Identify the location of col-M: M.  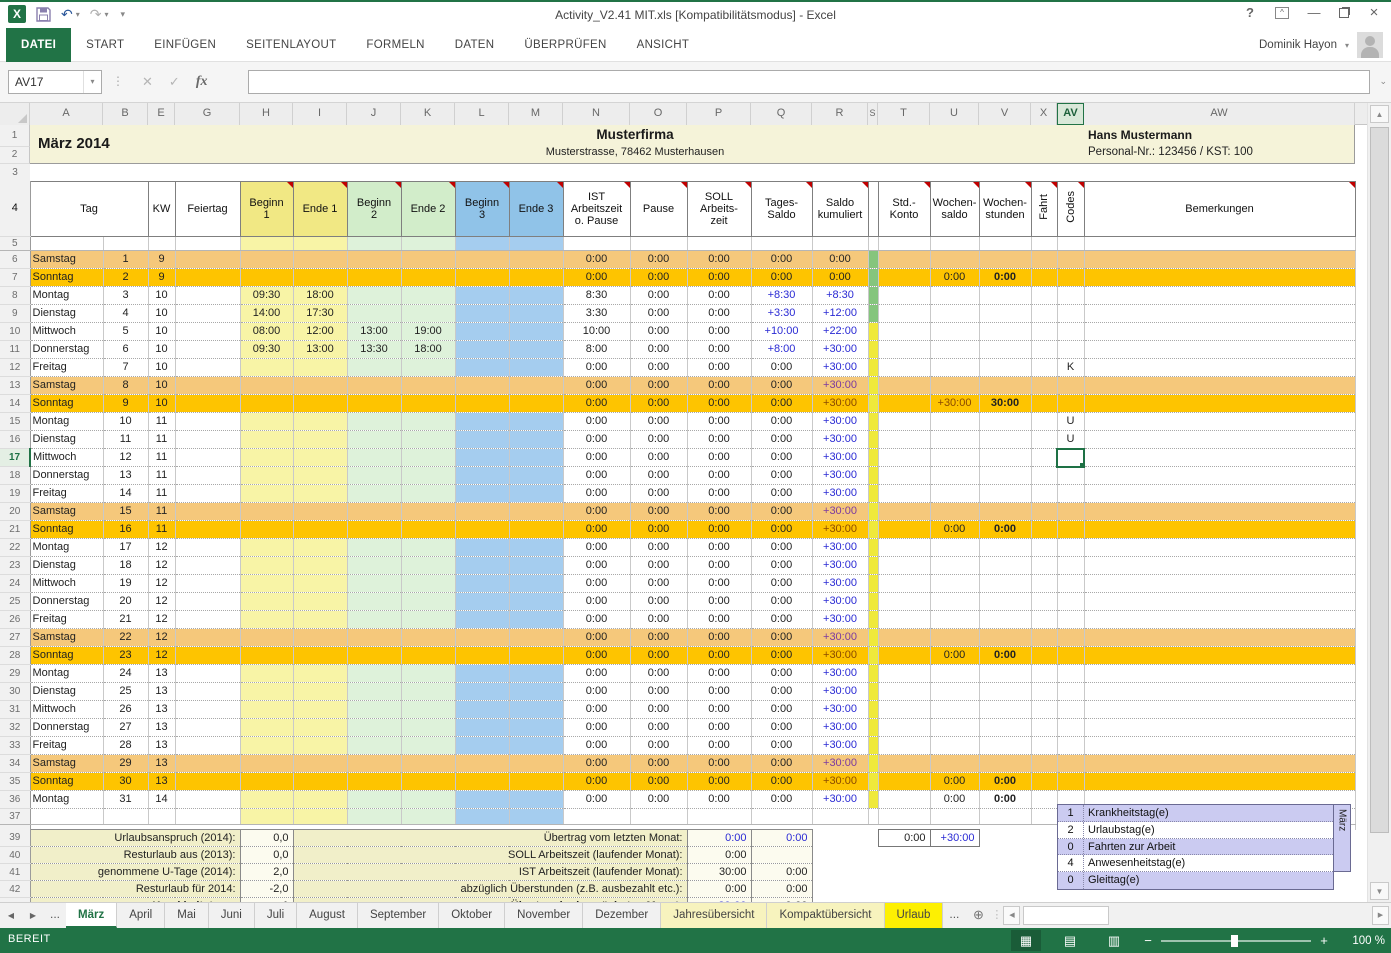
(536, 114).